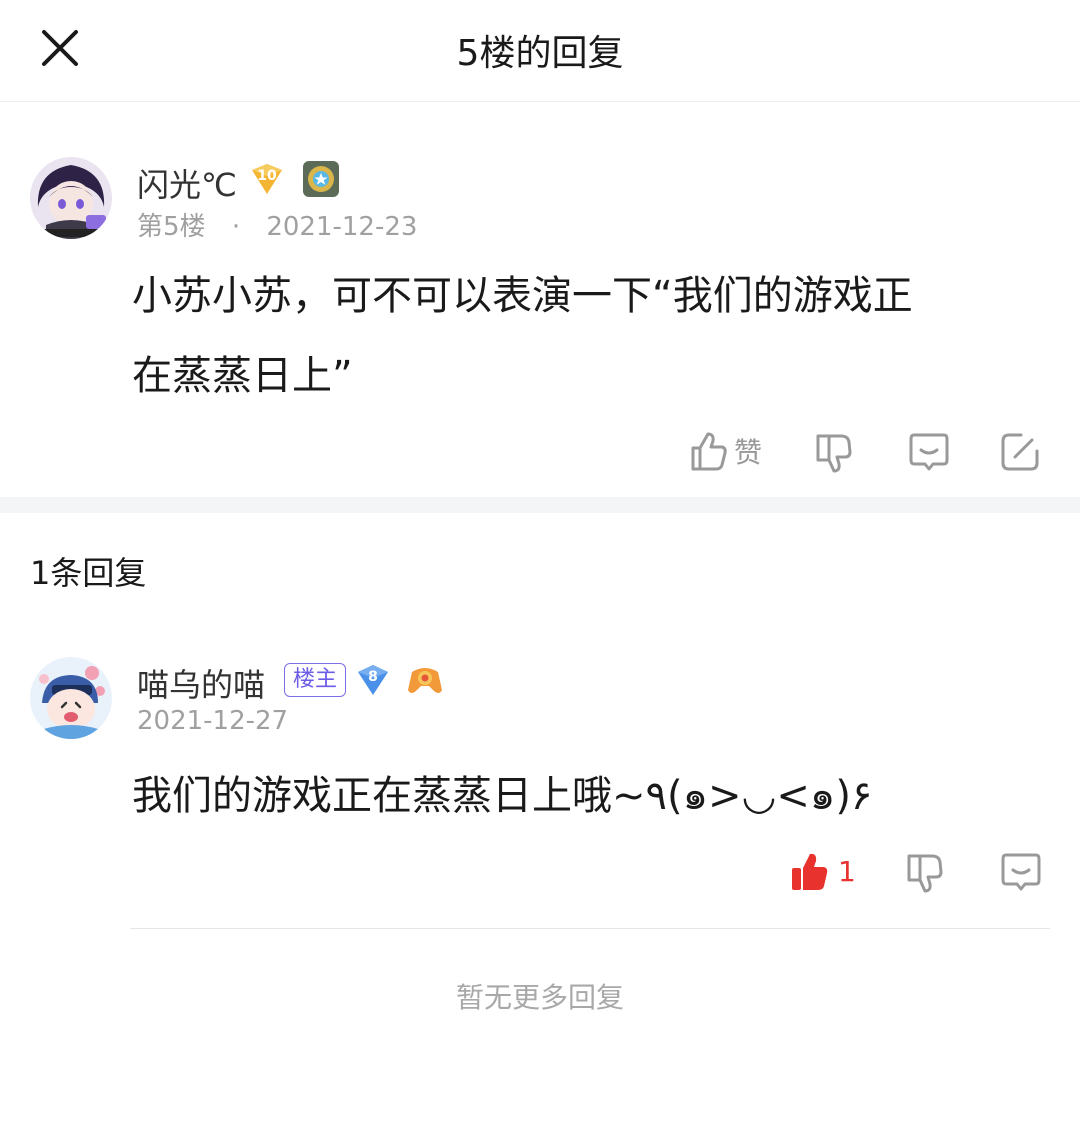 This screenshot has width=1080, height=1124. I want to click on post-content-line: 在蒸蒸日上”, so click(242, 376).